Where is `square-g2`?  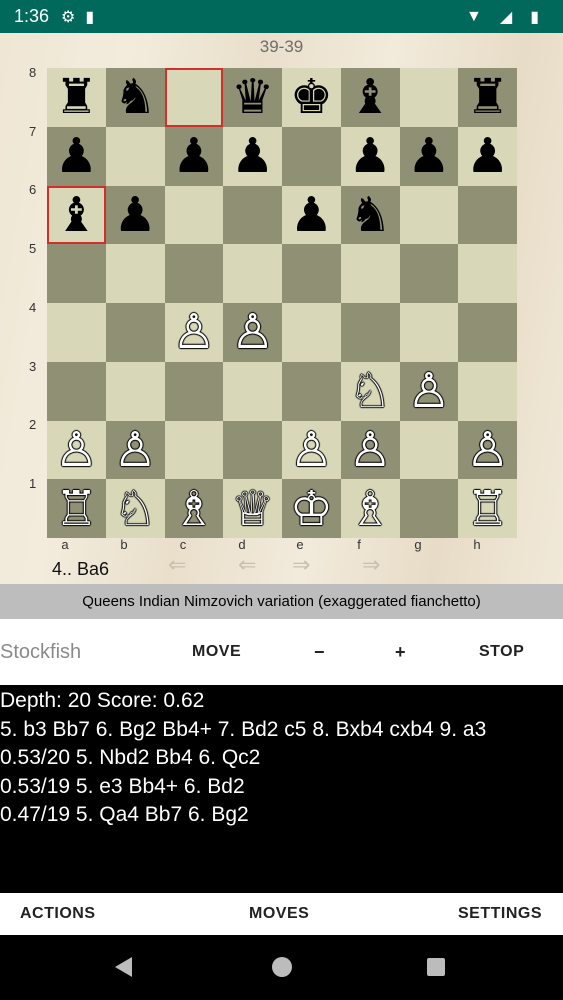
square-g2 is located at coordinates (429, 450).